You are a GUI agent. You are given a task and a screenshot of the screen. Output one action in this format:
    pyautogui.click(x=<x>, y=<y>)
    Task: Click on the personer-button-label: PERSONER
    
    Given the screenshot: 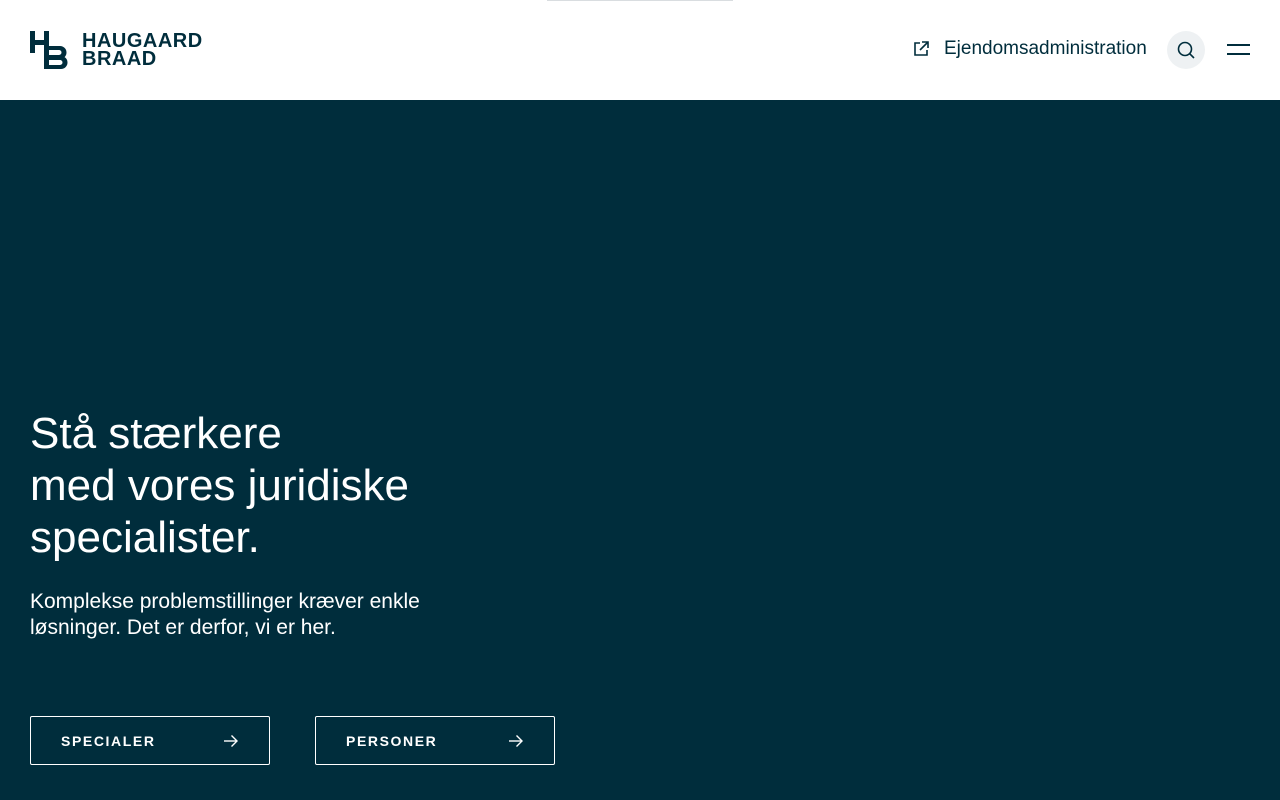 What is the action you would take?
    pyautogui.click(x=392, y=740)
    